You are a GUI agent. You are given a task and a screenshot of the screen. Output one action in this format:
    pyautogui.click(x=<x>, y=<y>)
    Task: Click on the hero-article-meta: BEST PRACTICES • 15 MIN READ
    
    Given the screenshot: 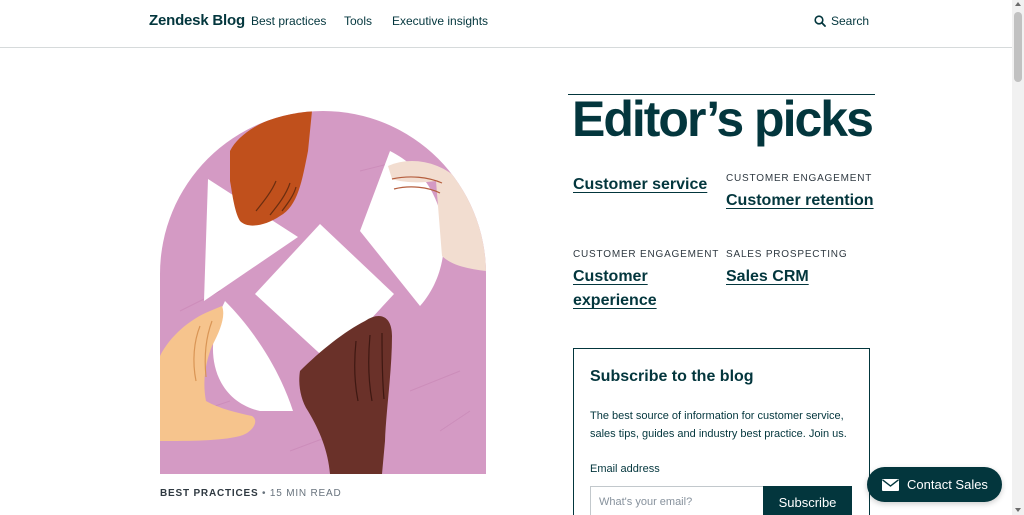 What is the action you would take?
    pyautogui.click(x=251, y=493)
    